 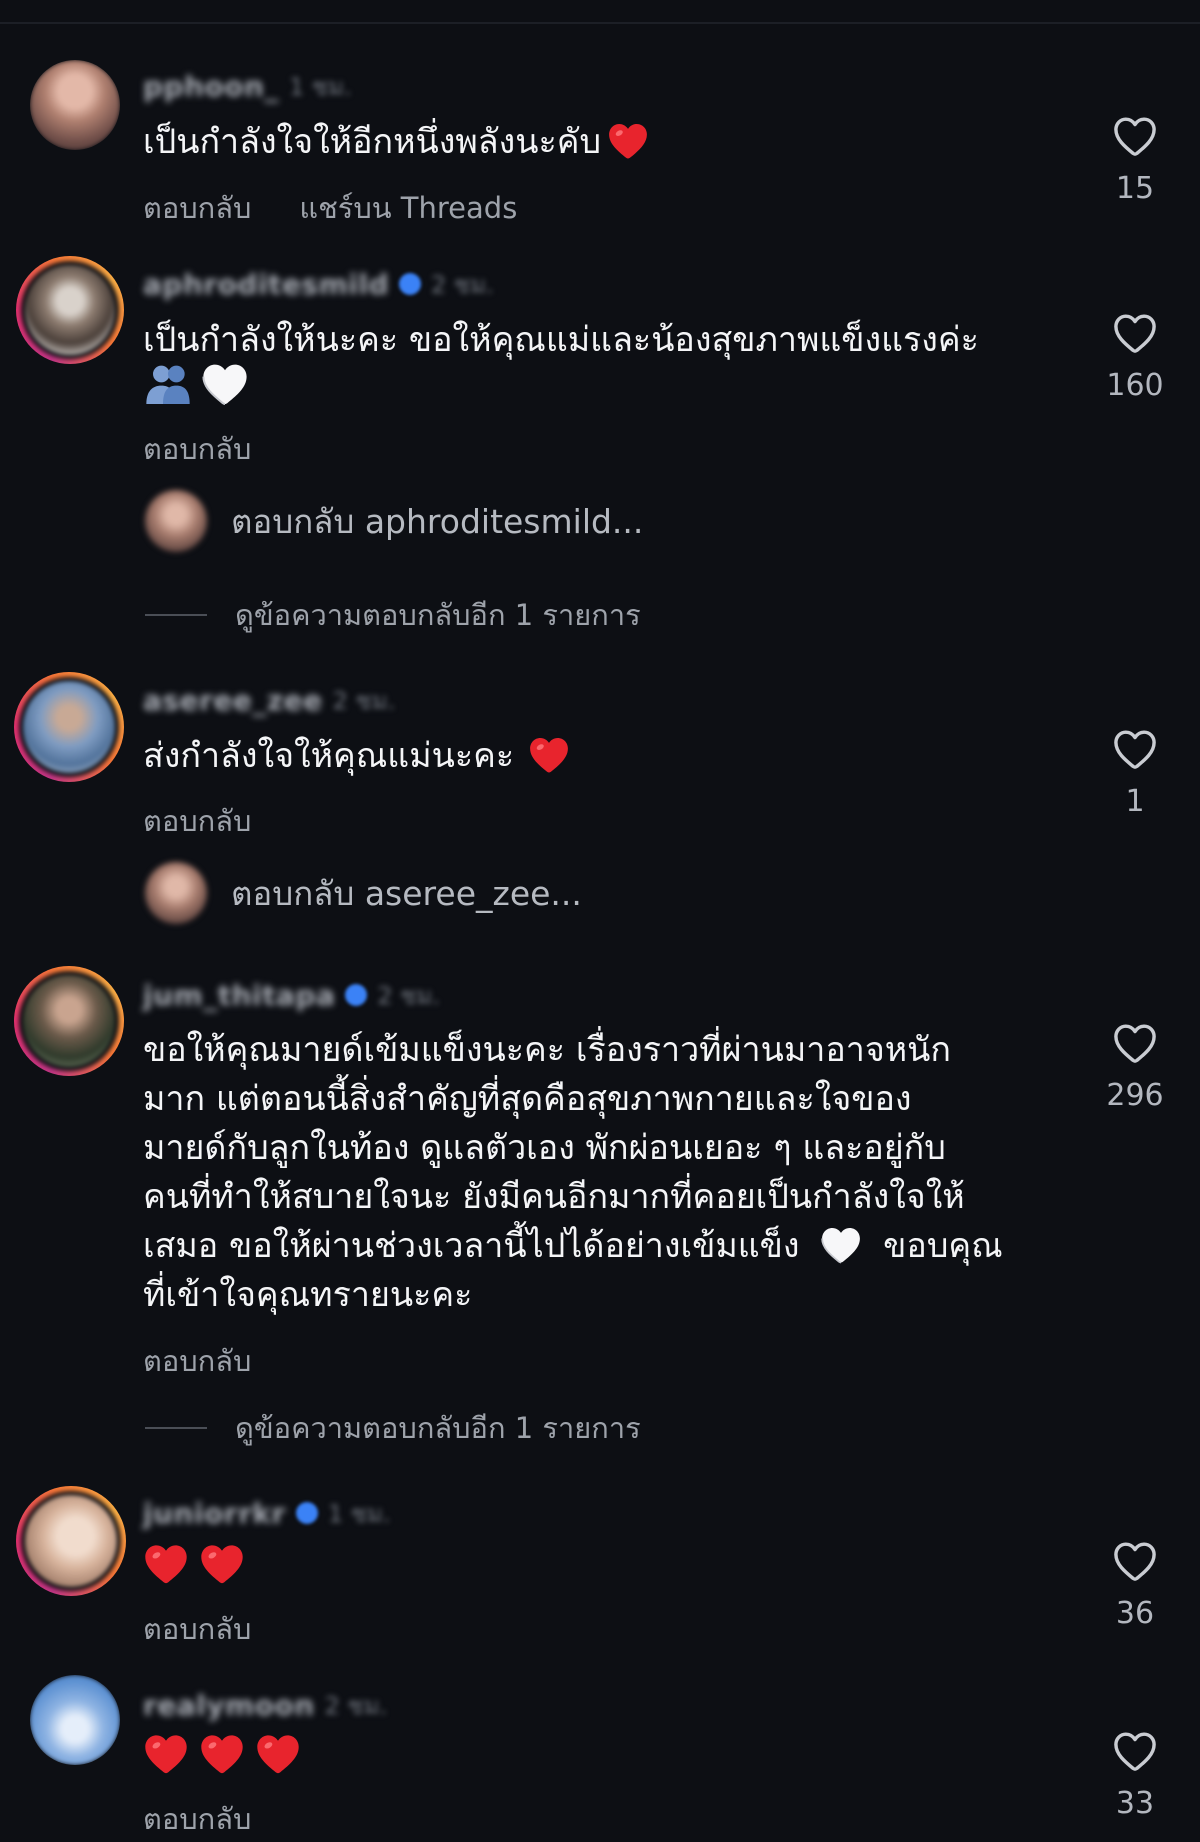 What do you see at coordinates (408, 208) in the screenshot?
I see `share-threads-button: แชร์บน Threads` at bounding box center [408, 208].